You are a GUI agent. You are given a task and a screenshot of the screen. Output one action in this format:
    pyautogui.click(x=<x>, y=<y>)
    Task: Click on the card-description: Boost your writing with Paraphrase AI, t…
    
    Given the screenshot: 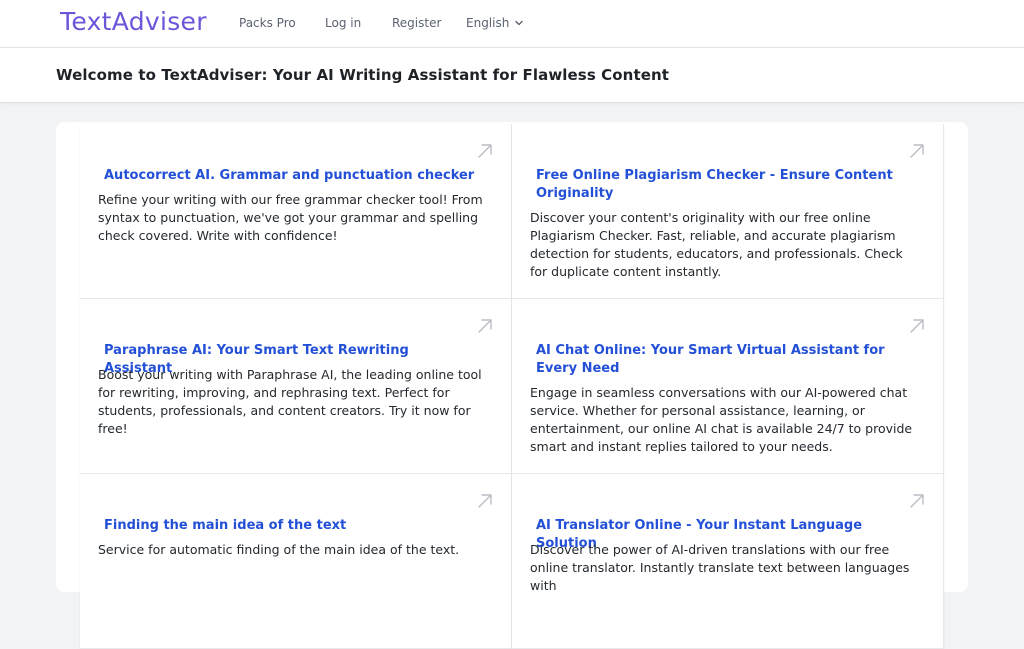 What is the action you would take?
    pyautogui.click(x=290, y=401)
    